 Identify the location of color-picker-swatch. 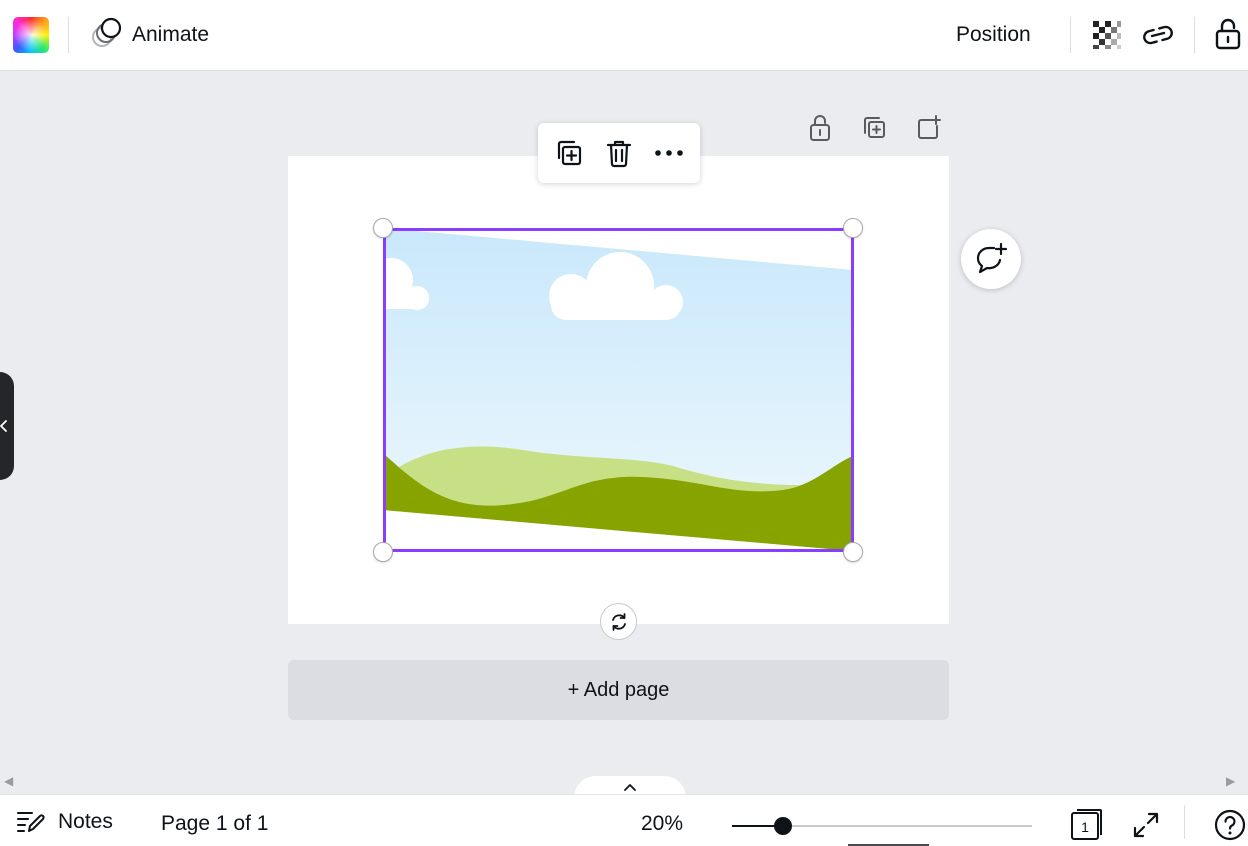
(31, 35).